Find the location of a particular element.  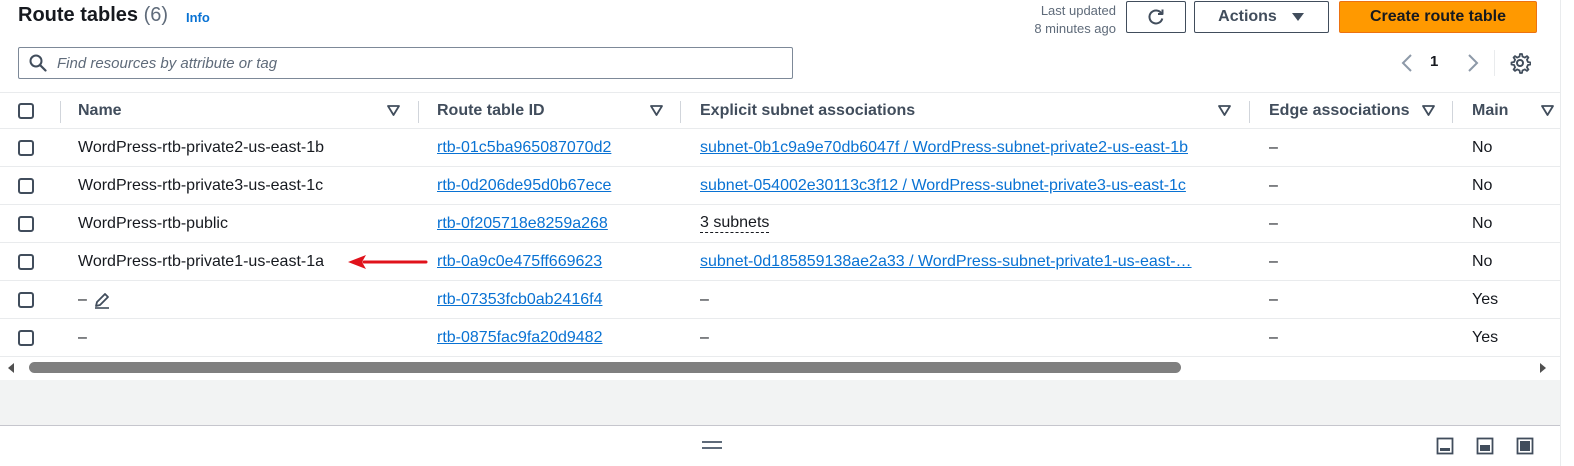

panel-bottom-layout-icon is located at coordinates (1445, 446).